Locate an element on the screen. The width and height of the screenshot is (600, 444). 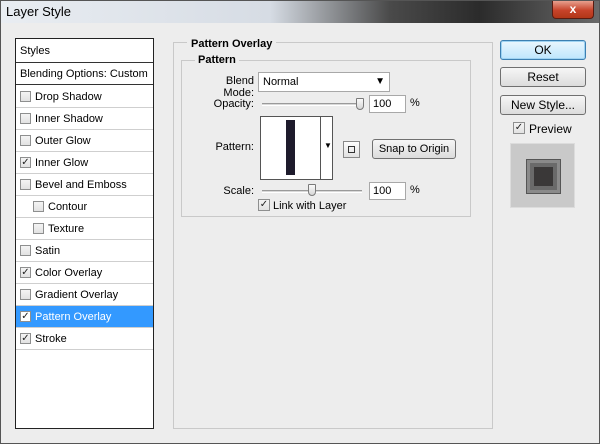
window-title: Layer Style is located at coordinates (39, 11).